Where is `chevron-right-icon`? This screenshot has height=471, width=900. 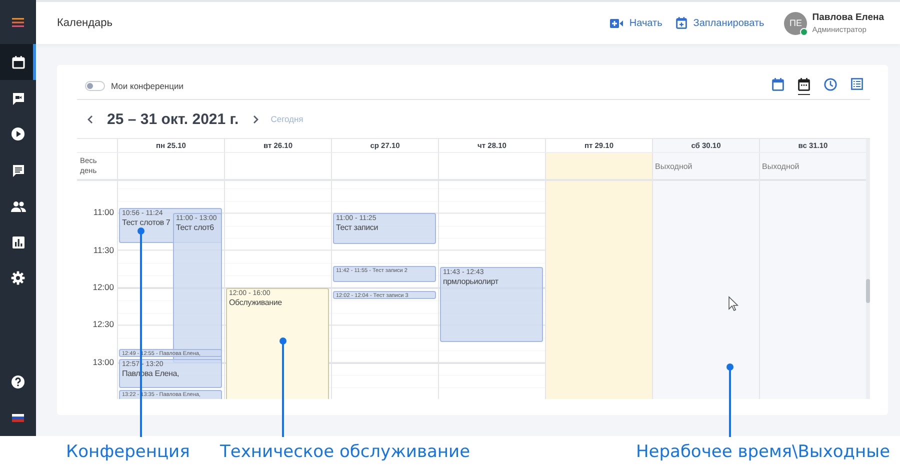
chevron-right-icon is located at coordinates (255, 119).